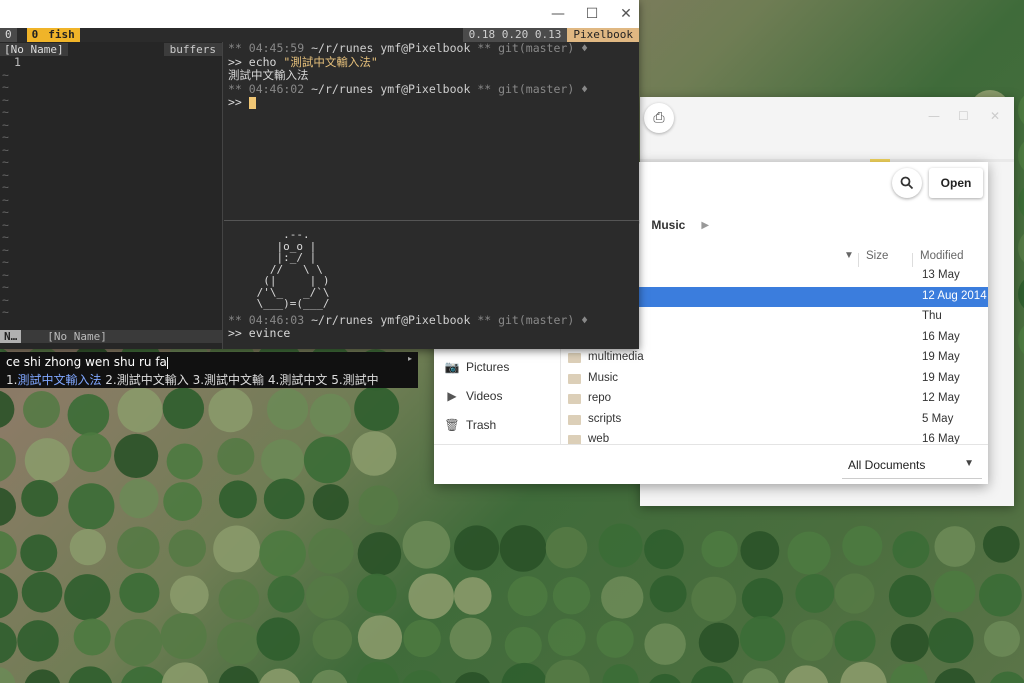 Image resolution: width=1024 pixels, height=683 pixels. I want to click on print-icon: ⎙, so click(659, 118).